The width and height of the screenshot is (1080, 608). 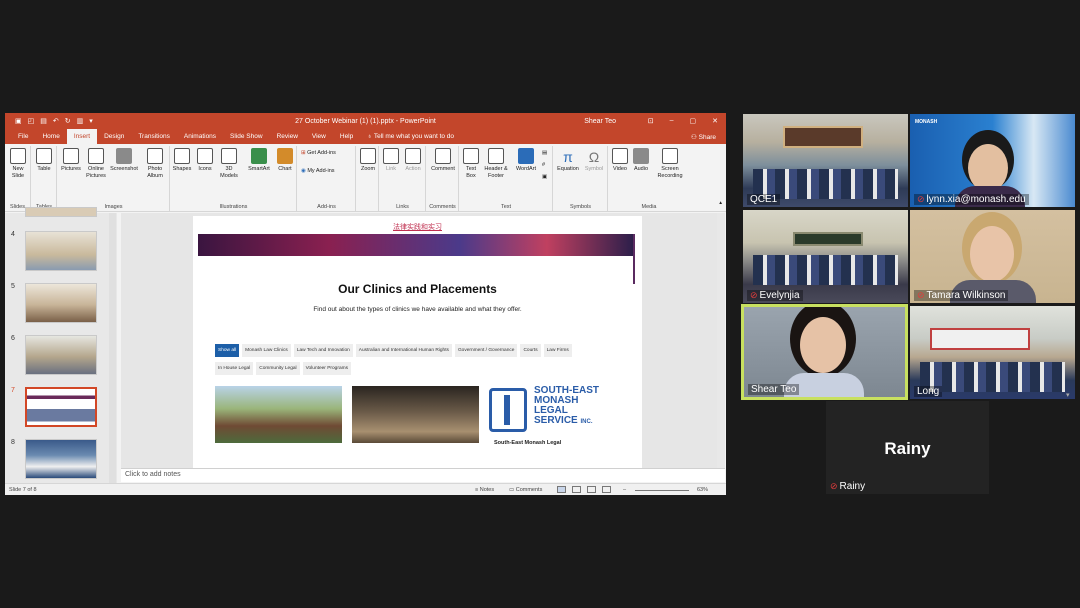 What do you see at coordinates (825, 256) in the screenshot?
I see `participant-tile-evelynjia: ⊘ Evelynjia` at bounding box center [825, 256].